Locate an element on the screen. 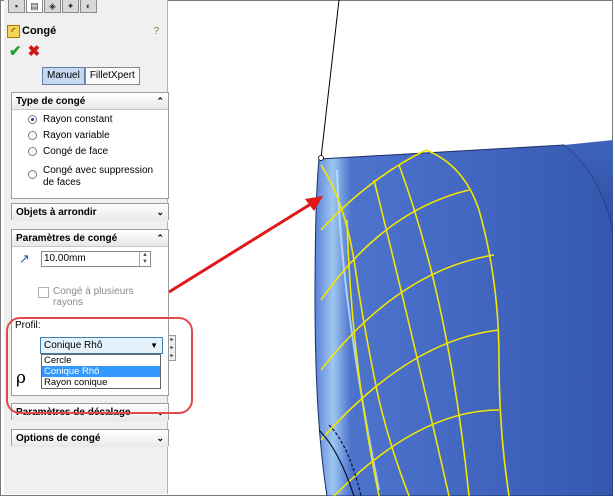 This screenshot has width=615, height=498. mode-switch: Manuel FilletXpert is located at coordinates (91, 76).